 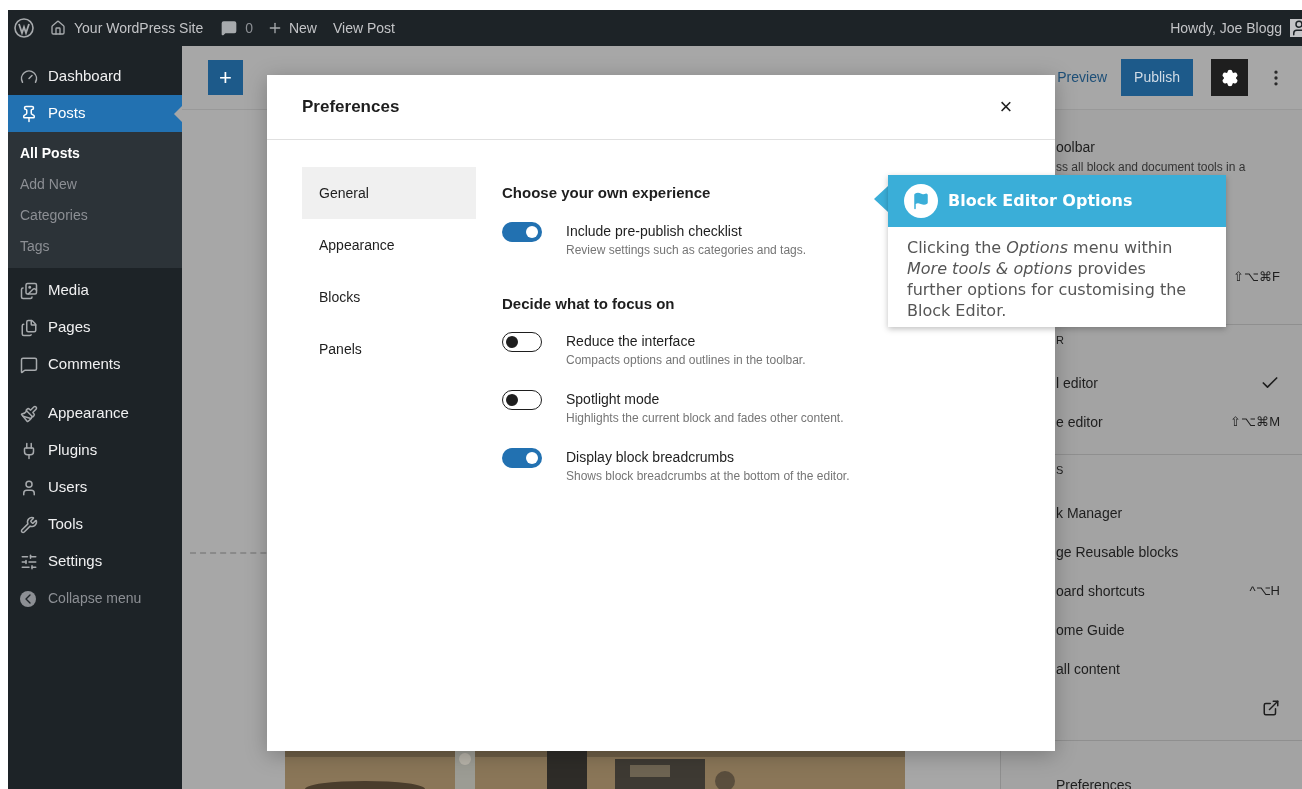 What do you see at coordinates (95, 113) in the screenshot?
I see `sidebar-item: Posts` at bounding box center [95, 113].